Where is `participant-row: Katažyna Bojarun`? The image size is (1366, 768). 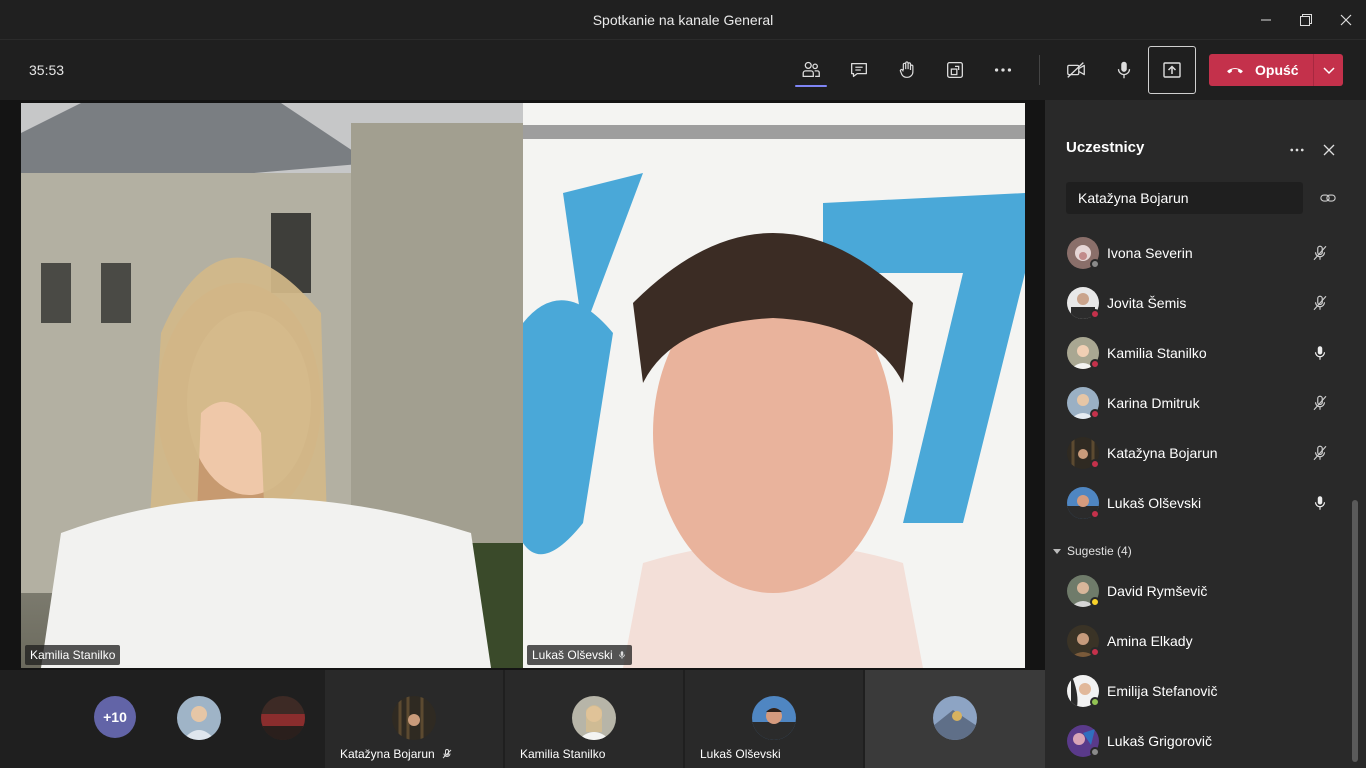
participant-row: Katažyna Bojarun is located at coordinates (1200, 453).